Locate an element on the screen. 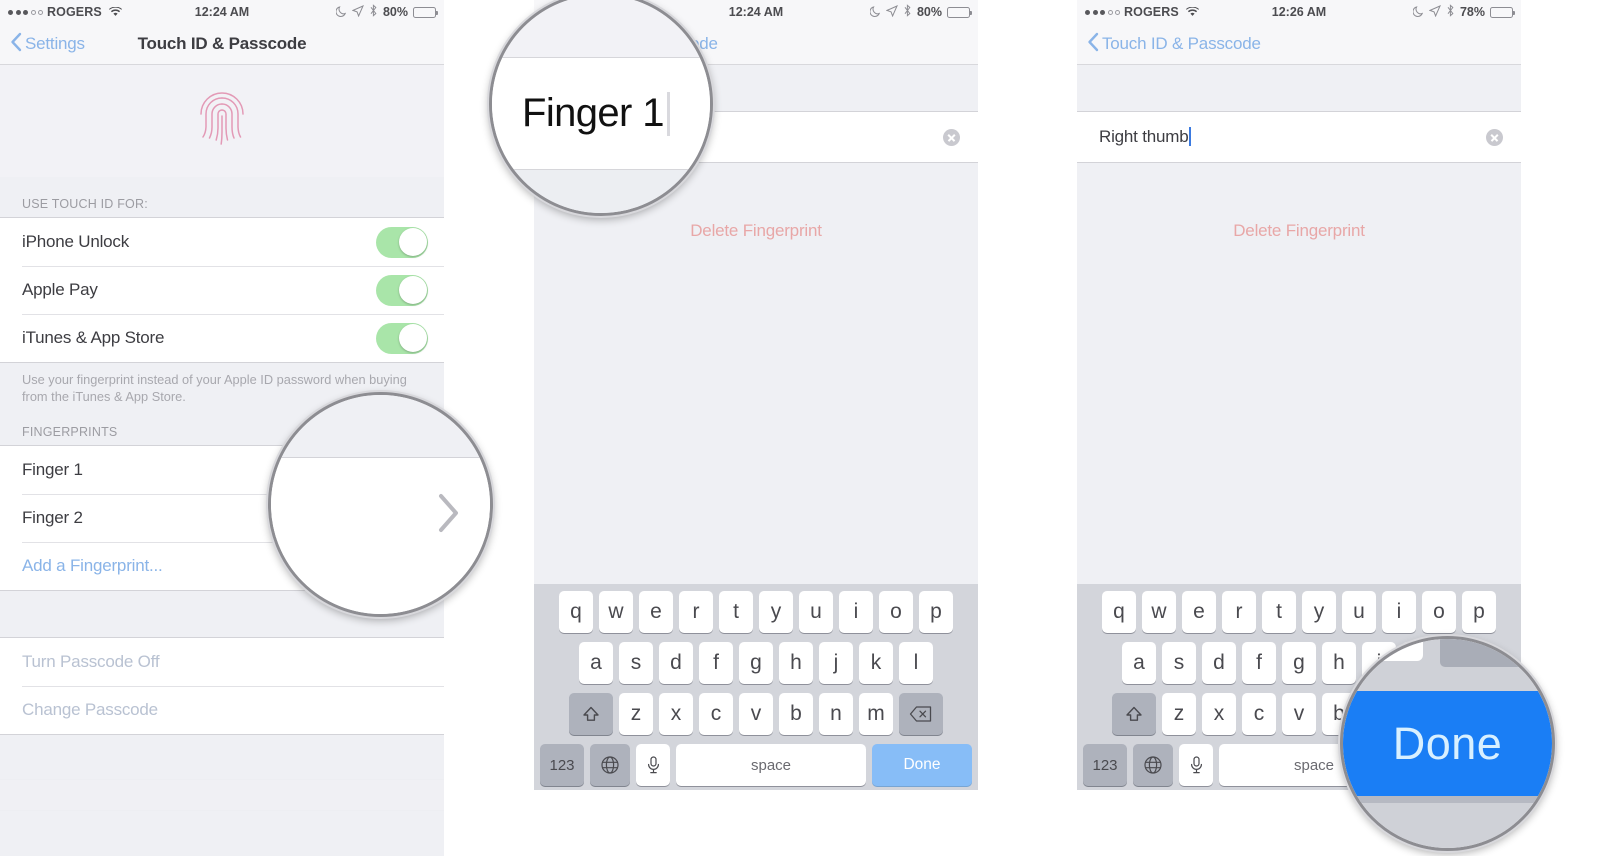 The height and width of the screenshot is (856, 1600). page-title: Touch ID & Passcode is located at coordinates (222, 43).